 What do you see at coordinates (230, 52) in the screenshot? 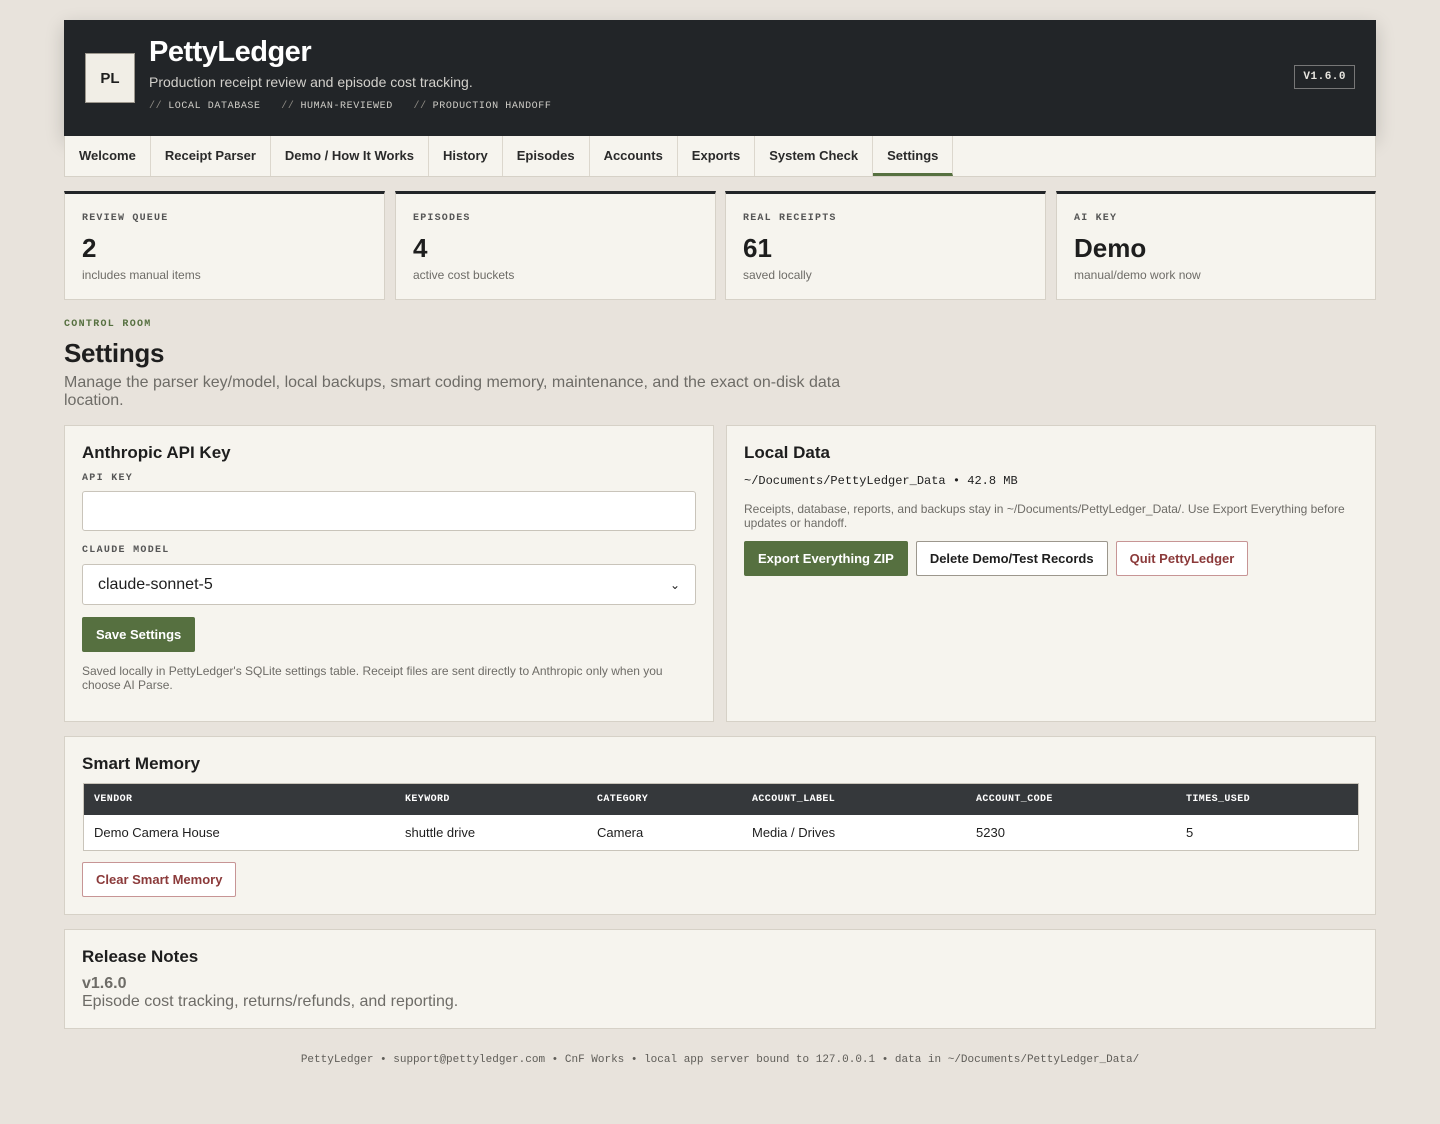
I see `app-title: PettyLedger` at bounding box center [230, 52].